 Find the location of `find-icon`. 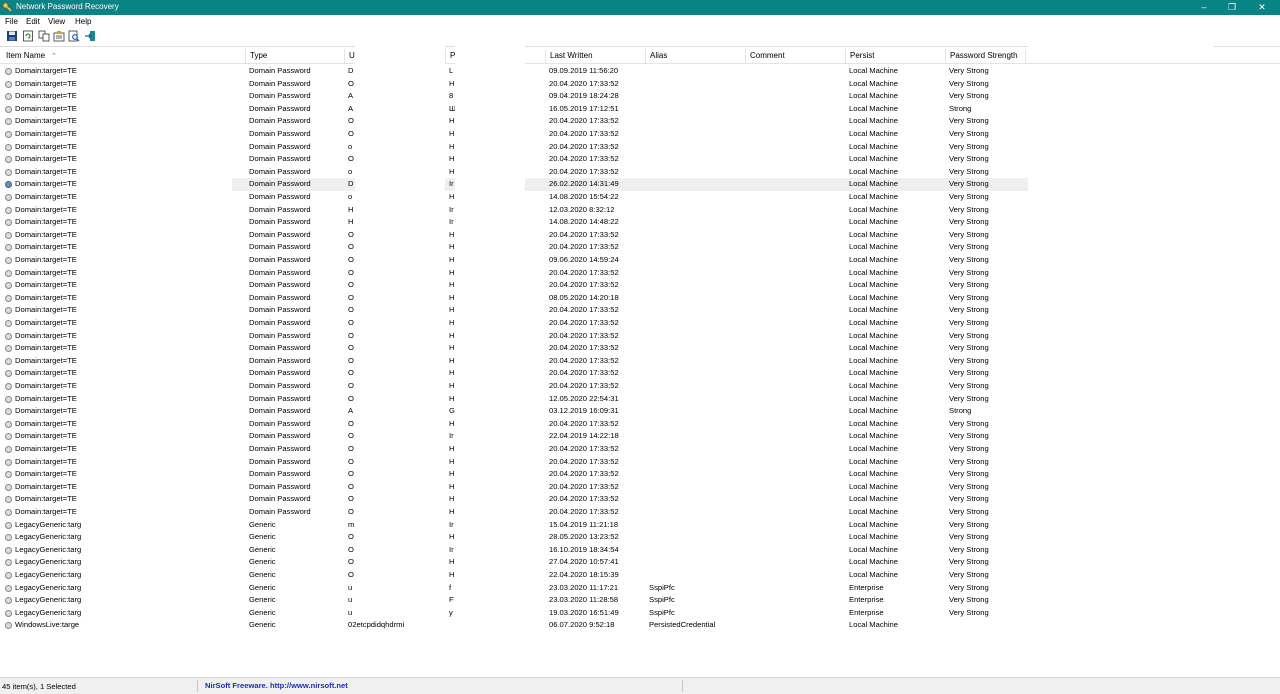

find-icon is located at coordinates (74, 36).